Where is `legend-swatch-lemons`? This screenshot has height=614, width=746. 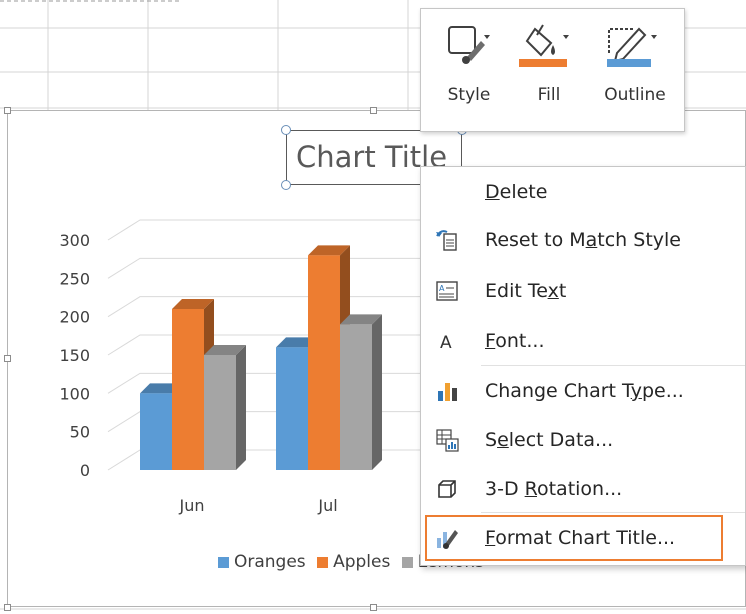
legend-swatch-lemons is located at coordinates (407, 562).